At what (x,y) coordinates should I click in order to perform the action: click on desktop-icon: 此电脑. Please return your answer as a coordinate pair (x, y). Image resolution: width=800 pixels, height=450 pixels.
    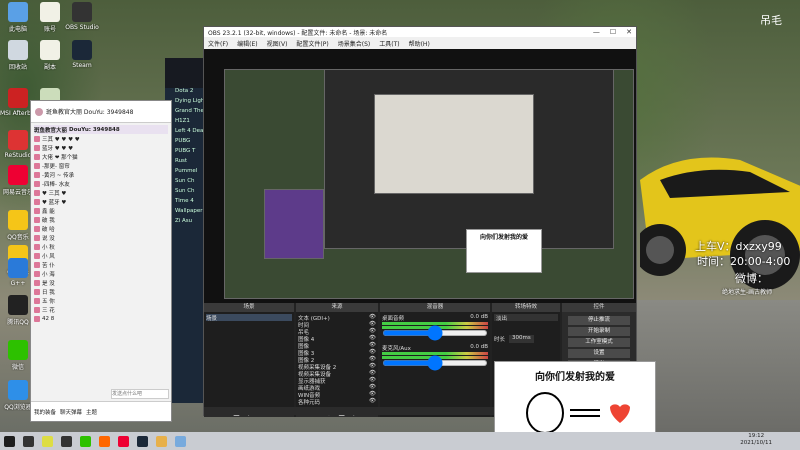
    Looking at the image, I should click on (18, 17).